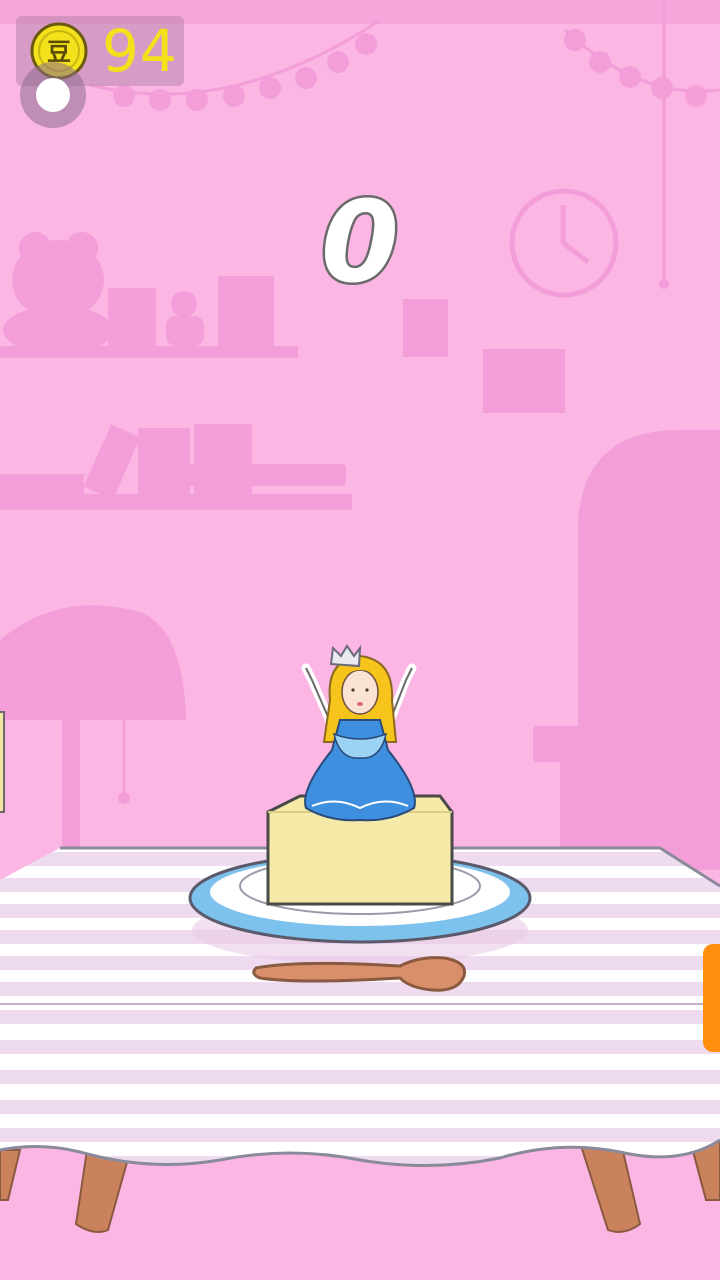 The height and width of the screenshot is (1280, 720). I want to click on pause-button, so click(53, 95).